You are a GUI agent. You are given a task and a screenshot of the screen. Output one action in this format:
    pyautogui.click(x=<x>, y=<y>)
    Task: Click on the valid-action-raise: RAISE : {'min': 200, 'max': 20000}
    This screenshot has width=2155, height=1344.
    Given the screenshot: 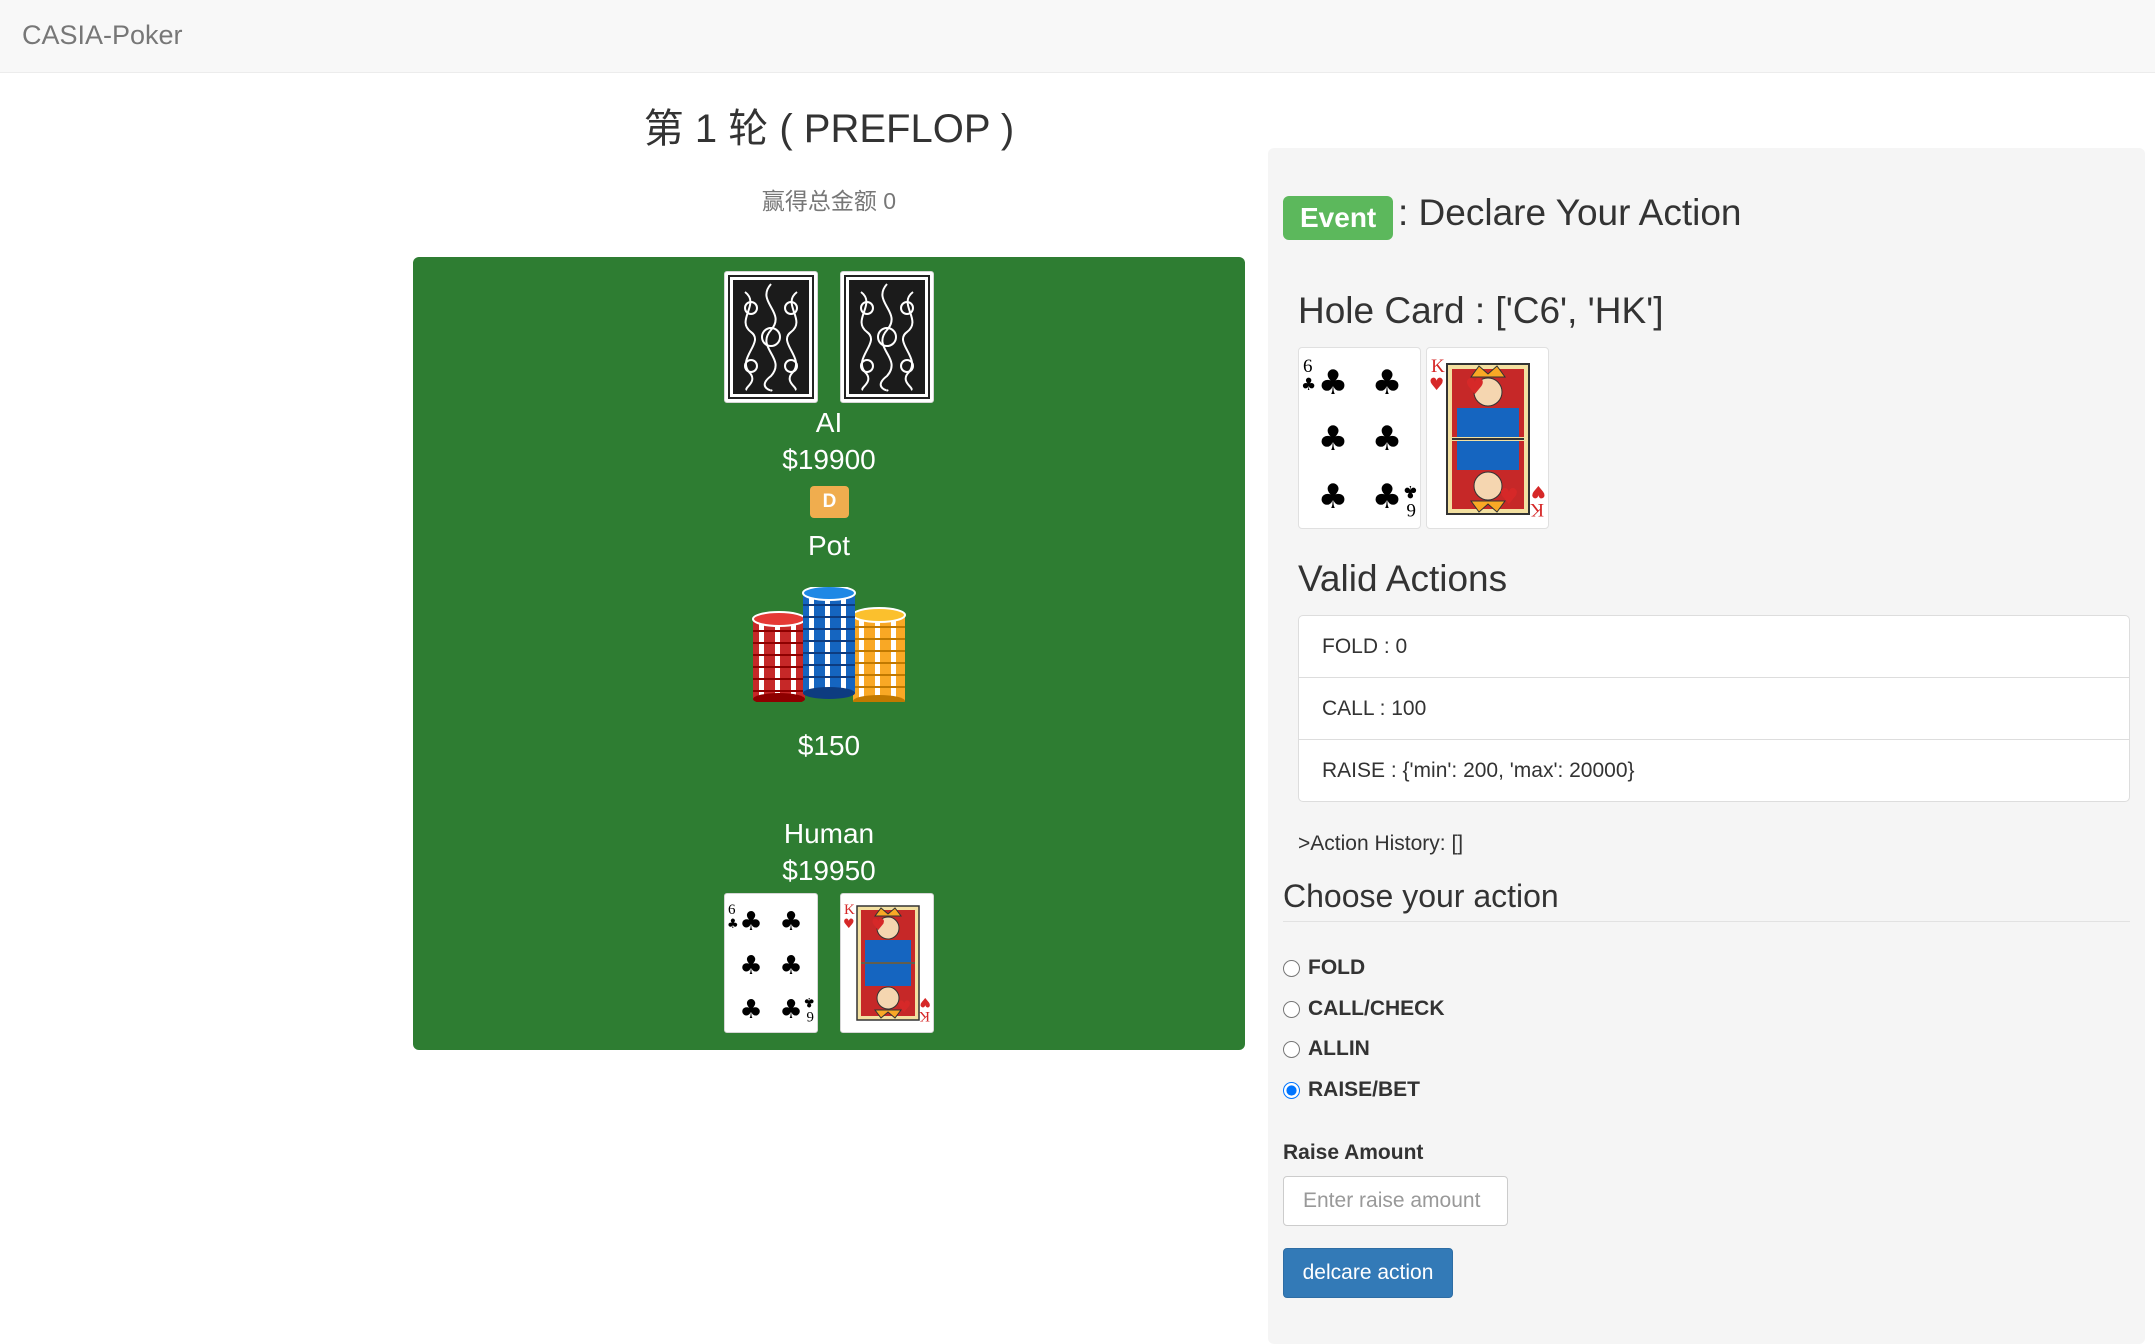 What is the action you would take?
    pyautogui.click(x=1478, y=770)
    